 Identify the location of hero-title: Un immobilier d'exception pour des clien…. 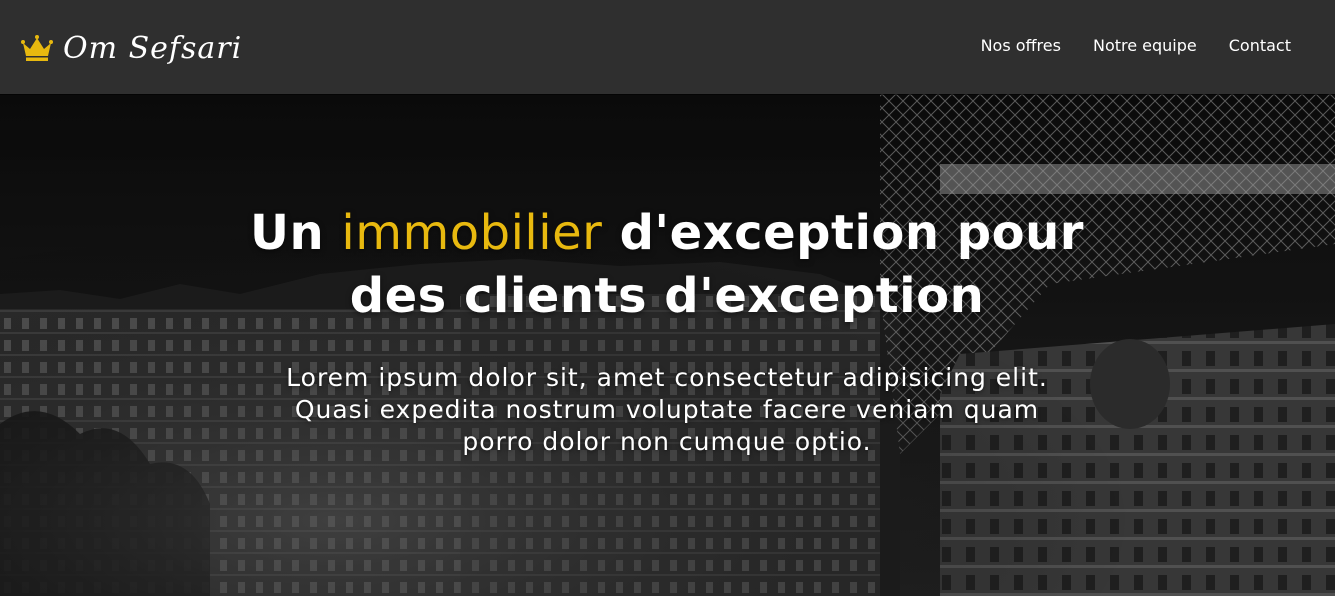
(667, 265).